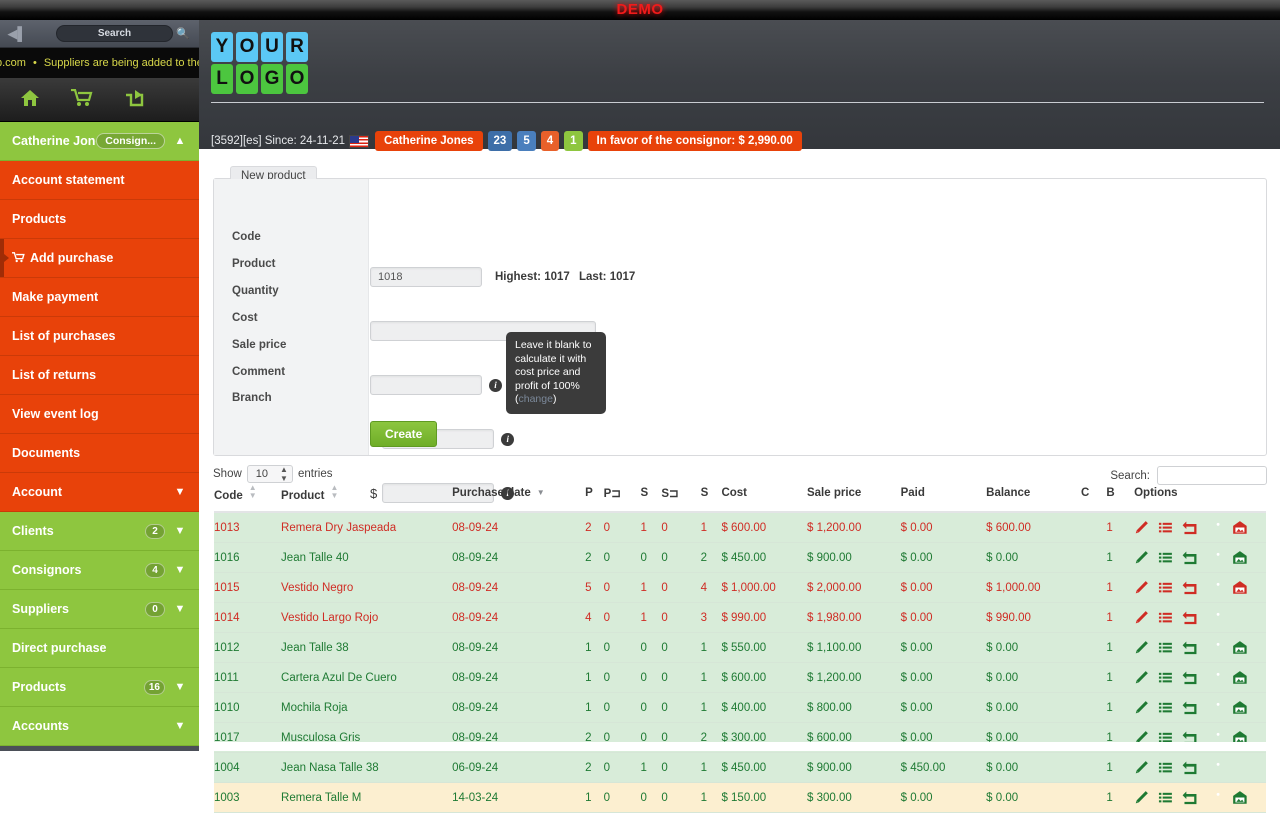  What do you see at coordinates (30, 100) in the screenshot?
I see `home-icon` at bounding box center [30, 100].